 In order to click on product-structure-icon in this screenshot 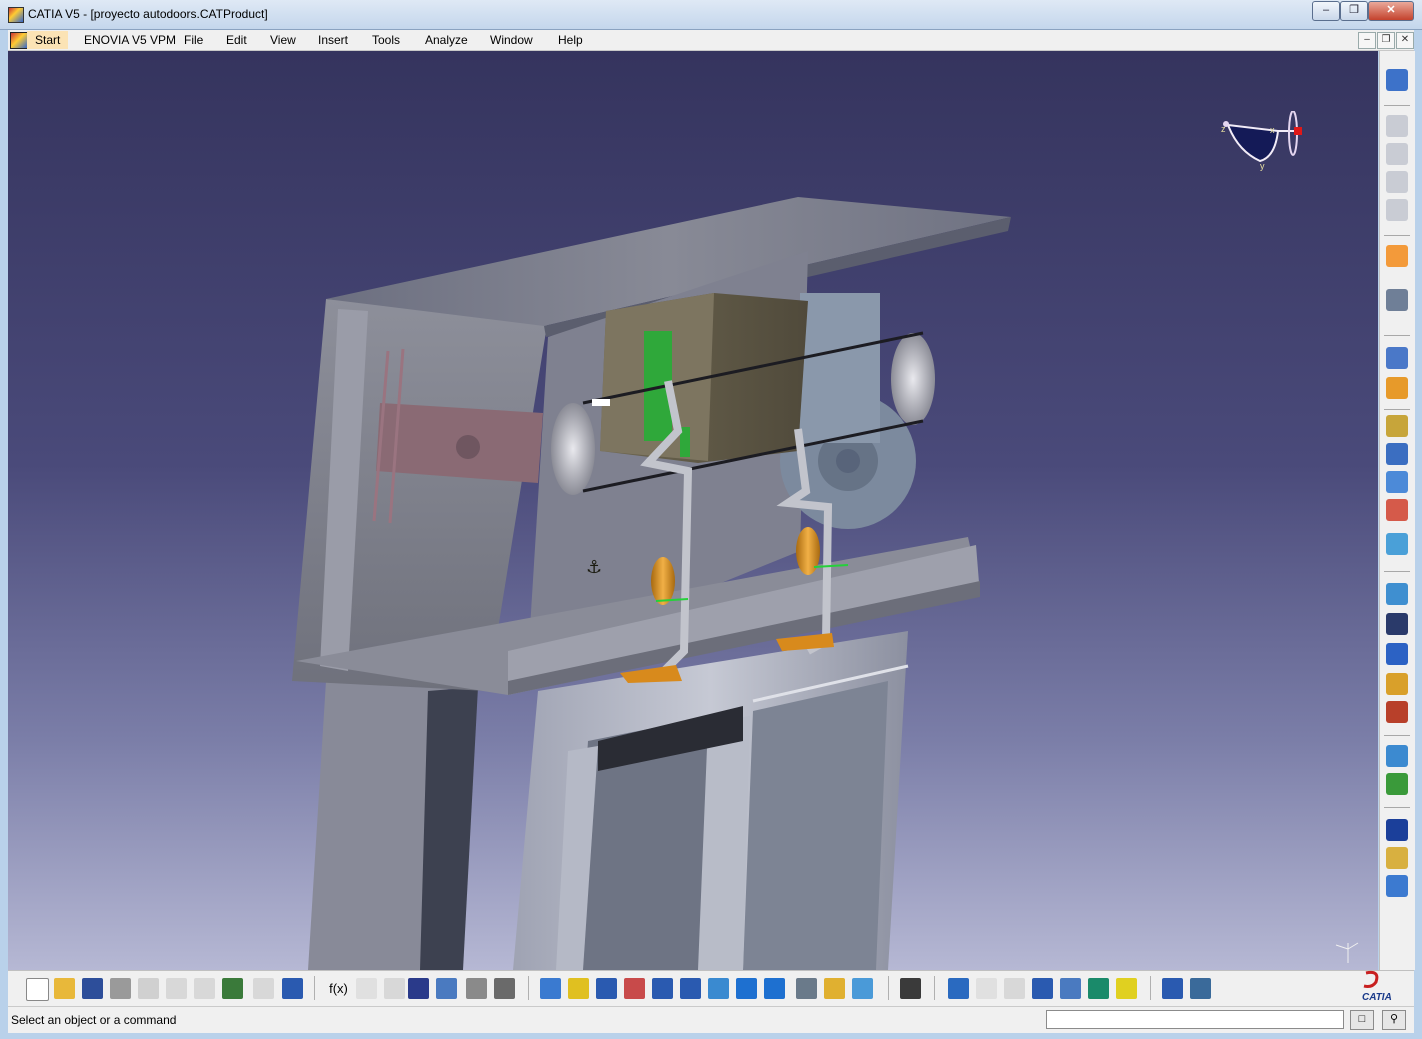, I will do `click(1397, 886)`.